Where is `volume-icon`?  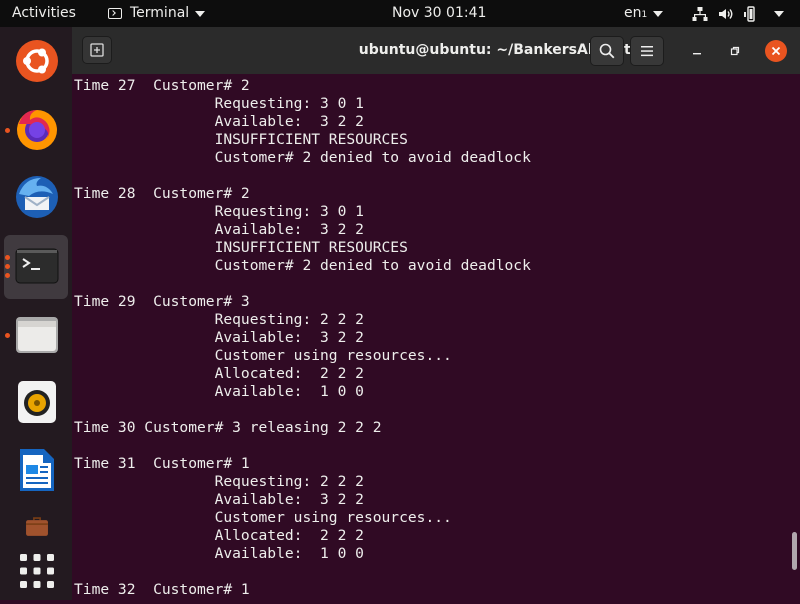 volume-icon is located at coordinates (726, 13).